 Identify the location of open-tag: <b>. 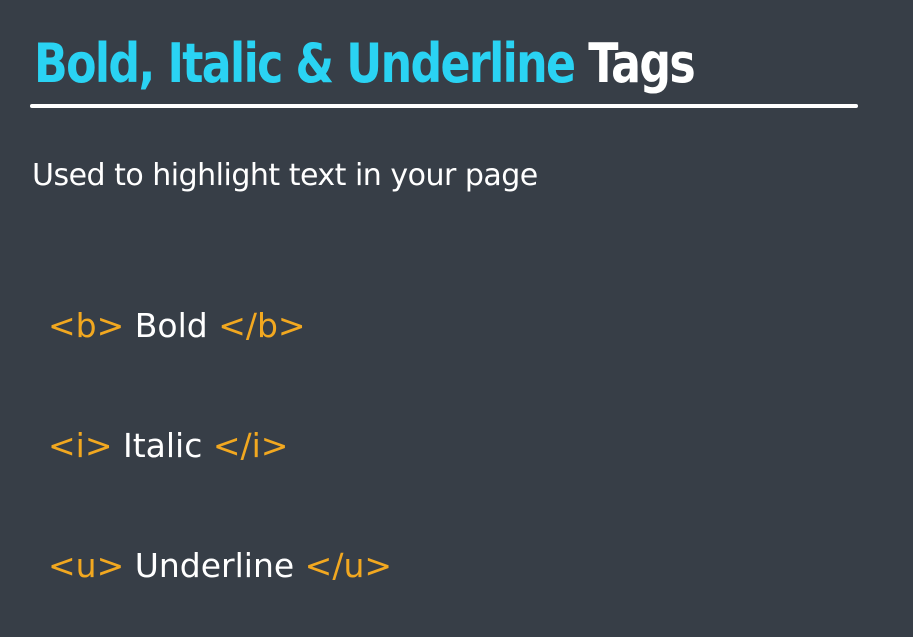
(86, 325).